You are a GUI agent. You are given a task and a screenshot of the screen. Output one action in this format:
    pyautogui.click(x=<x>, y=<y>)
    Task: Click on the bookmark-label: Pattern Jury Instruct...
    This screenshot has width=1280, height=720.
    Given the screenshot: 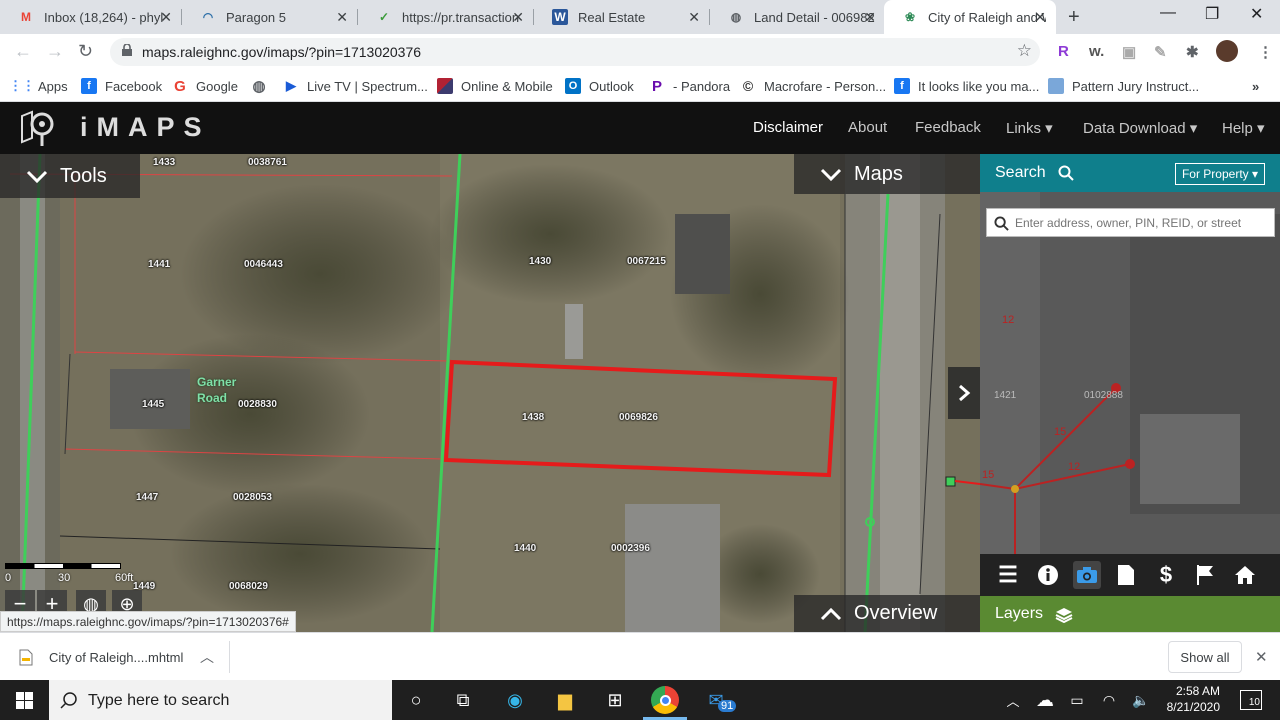 What is the action you would take?
    pyautogui.click(x=1136, y=86)
    